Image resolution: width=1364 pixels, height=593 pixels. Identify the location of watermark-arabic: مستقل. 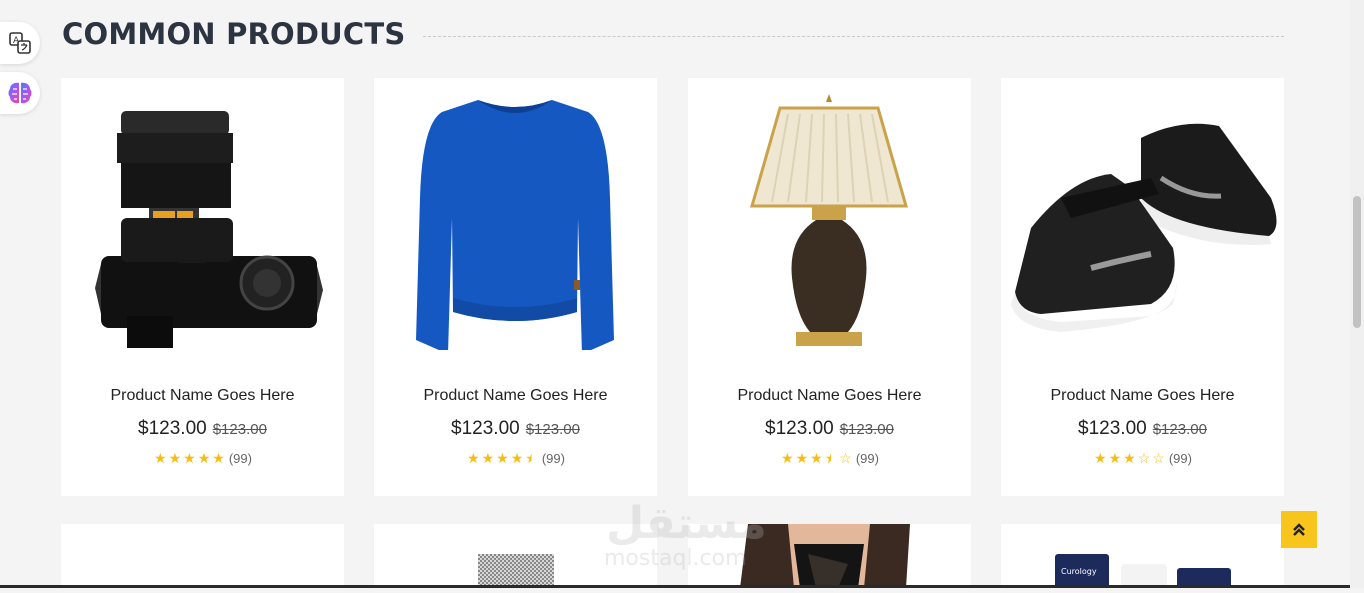
(686, 523).